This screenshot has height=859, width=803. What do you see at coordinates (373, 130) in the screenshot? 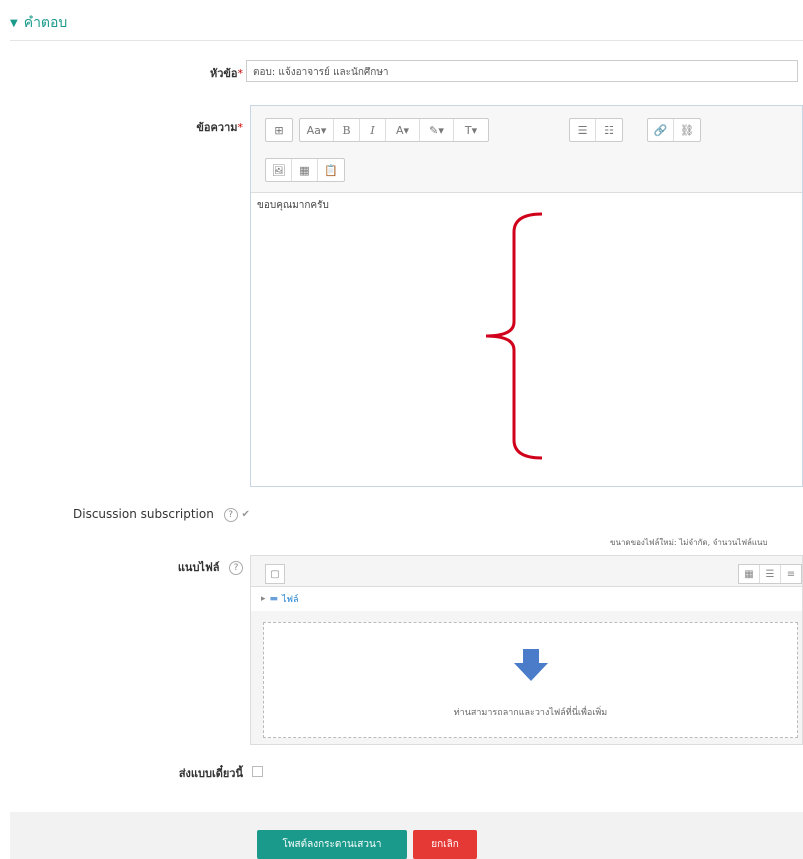
I see `italic-button: I` at bounding box center [373, 130].